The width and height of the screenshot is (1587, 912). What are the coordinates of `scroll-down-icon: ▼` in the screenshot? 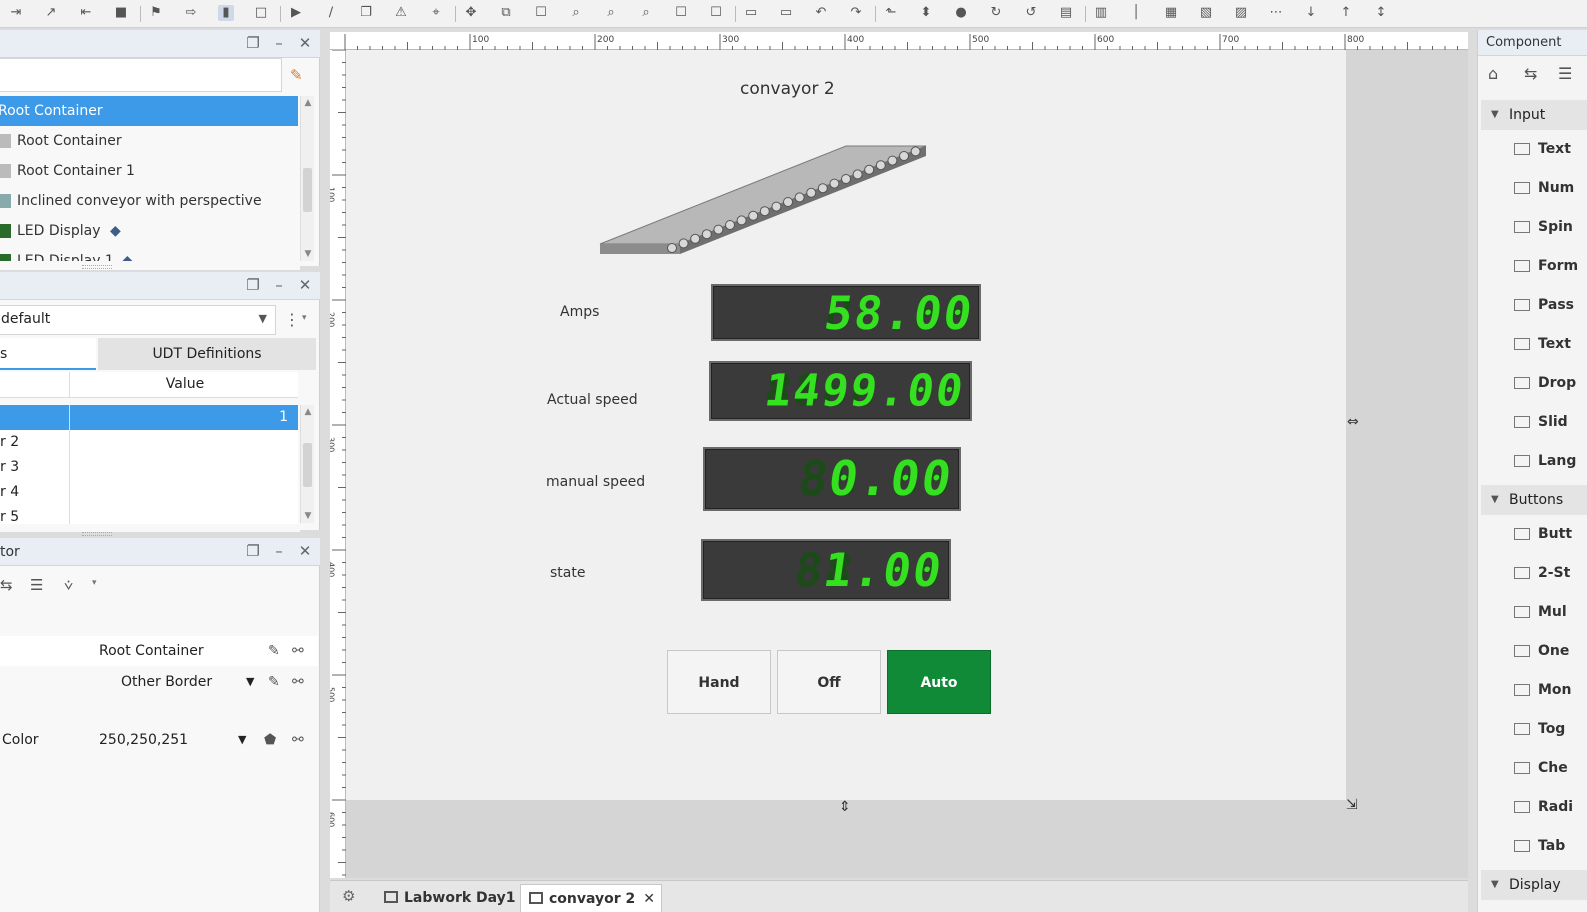 It's located at (308, 516).